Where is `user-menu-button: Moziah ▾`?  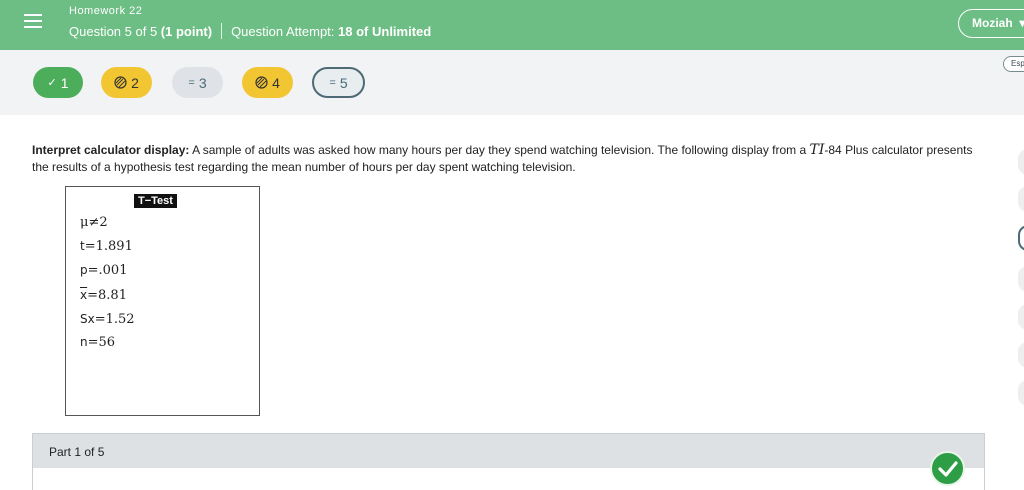
user-menu-button: Moziah ▾ is located at coordinates (991, 23).